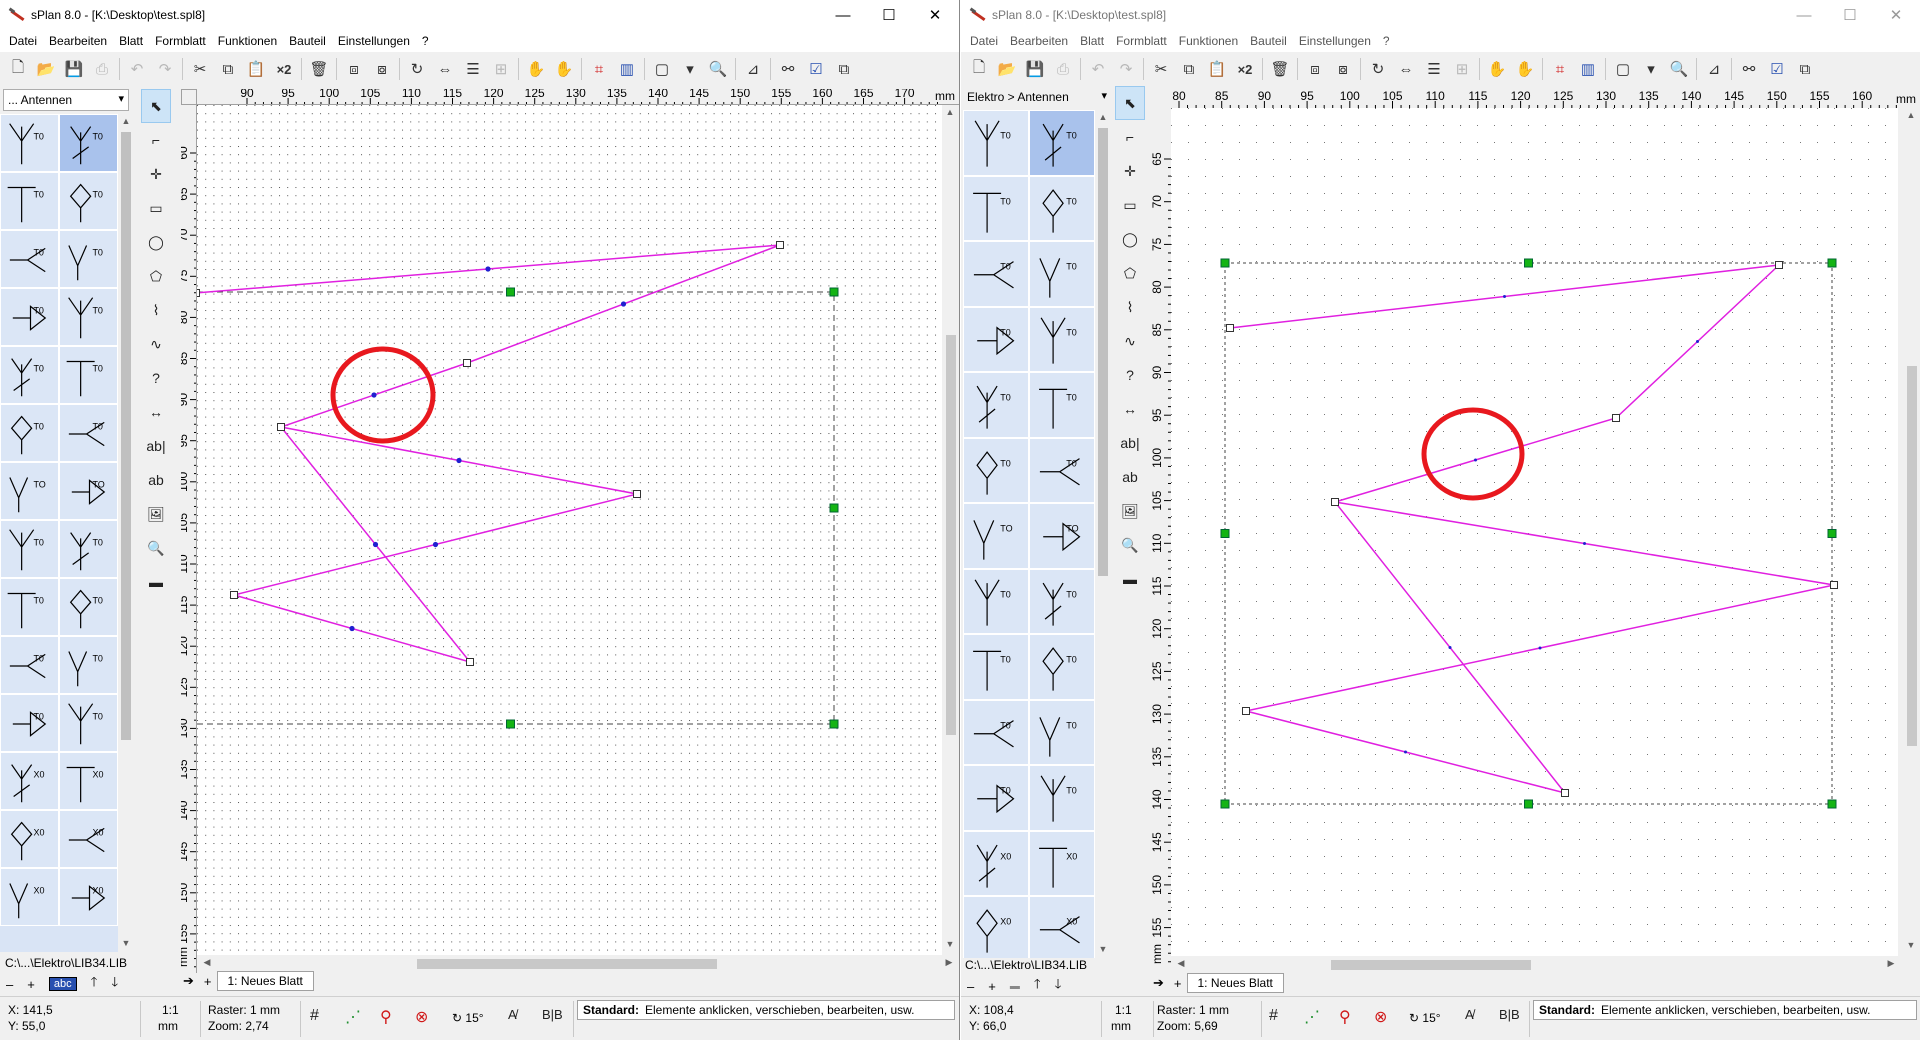 The width and height of the screenshot is (1920, 1040). I want to click on checklist-icon: ☑, so click(1777, 69).